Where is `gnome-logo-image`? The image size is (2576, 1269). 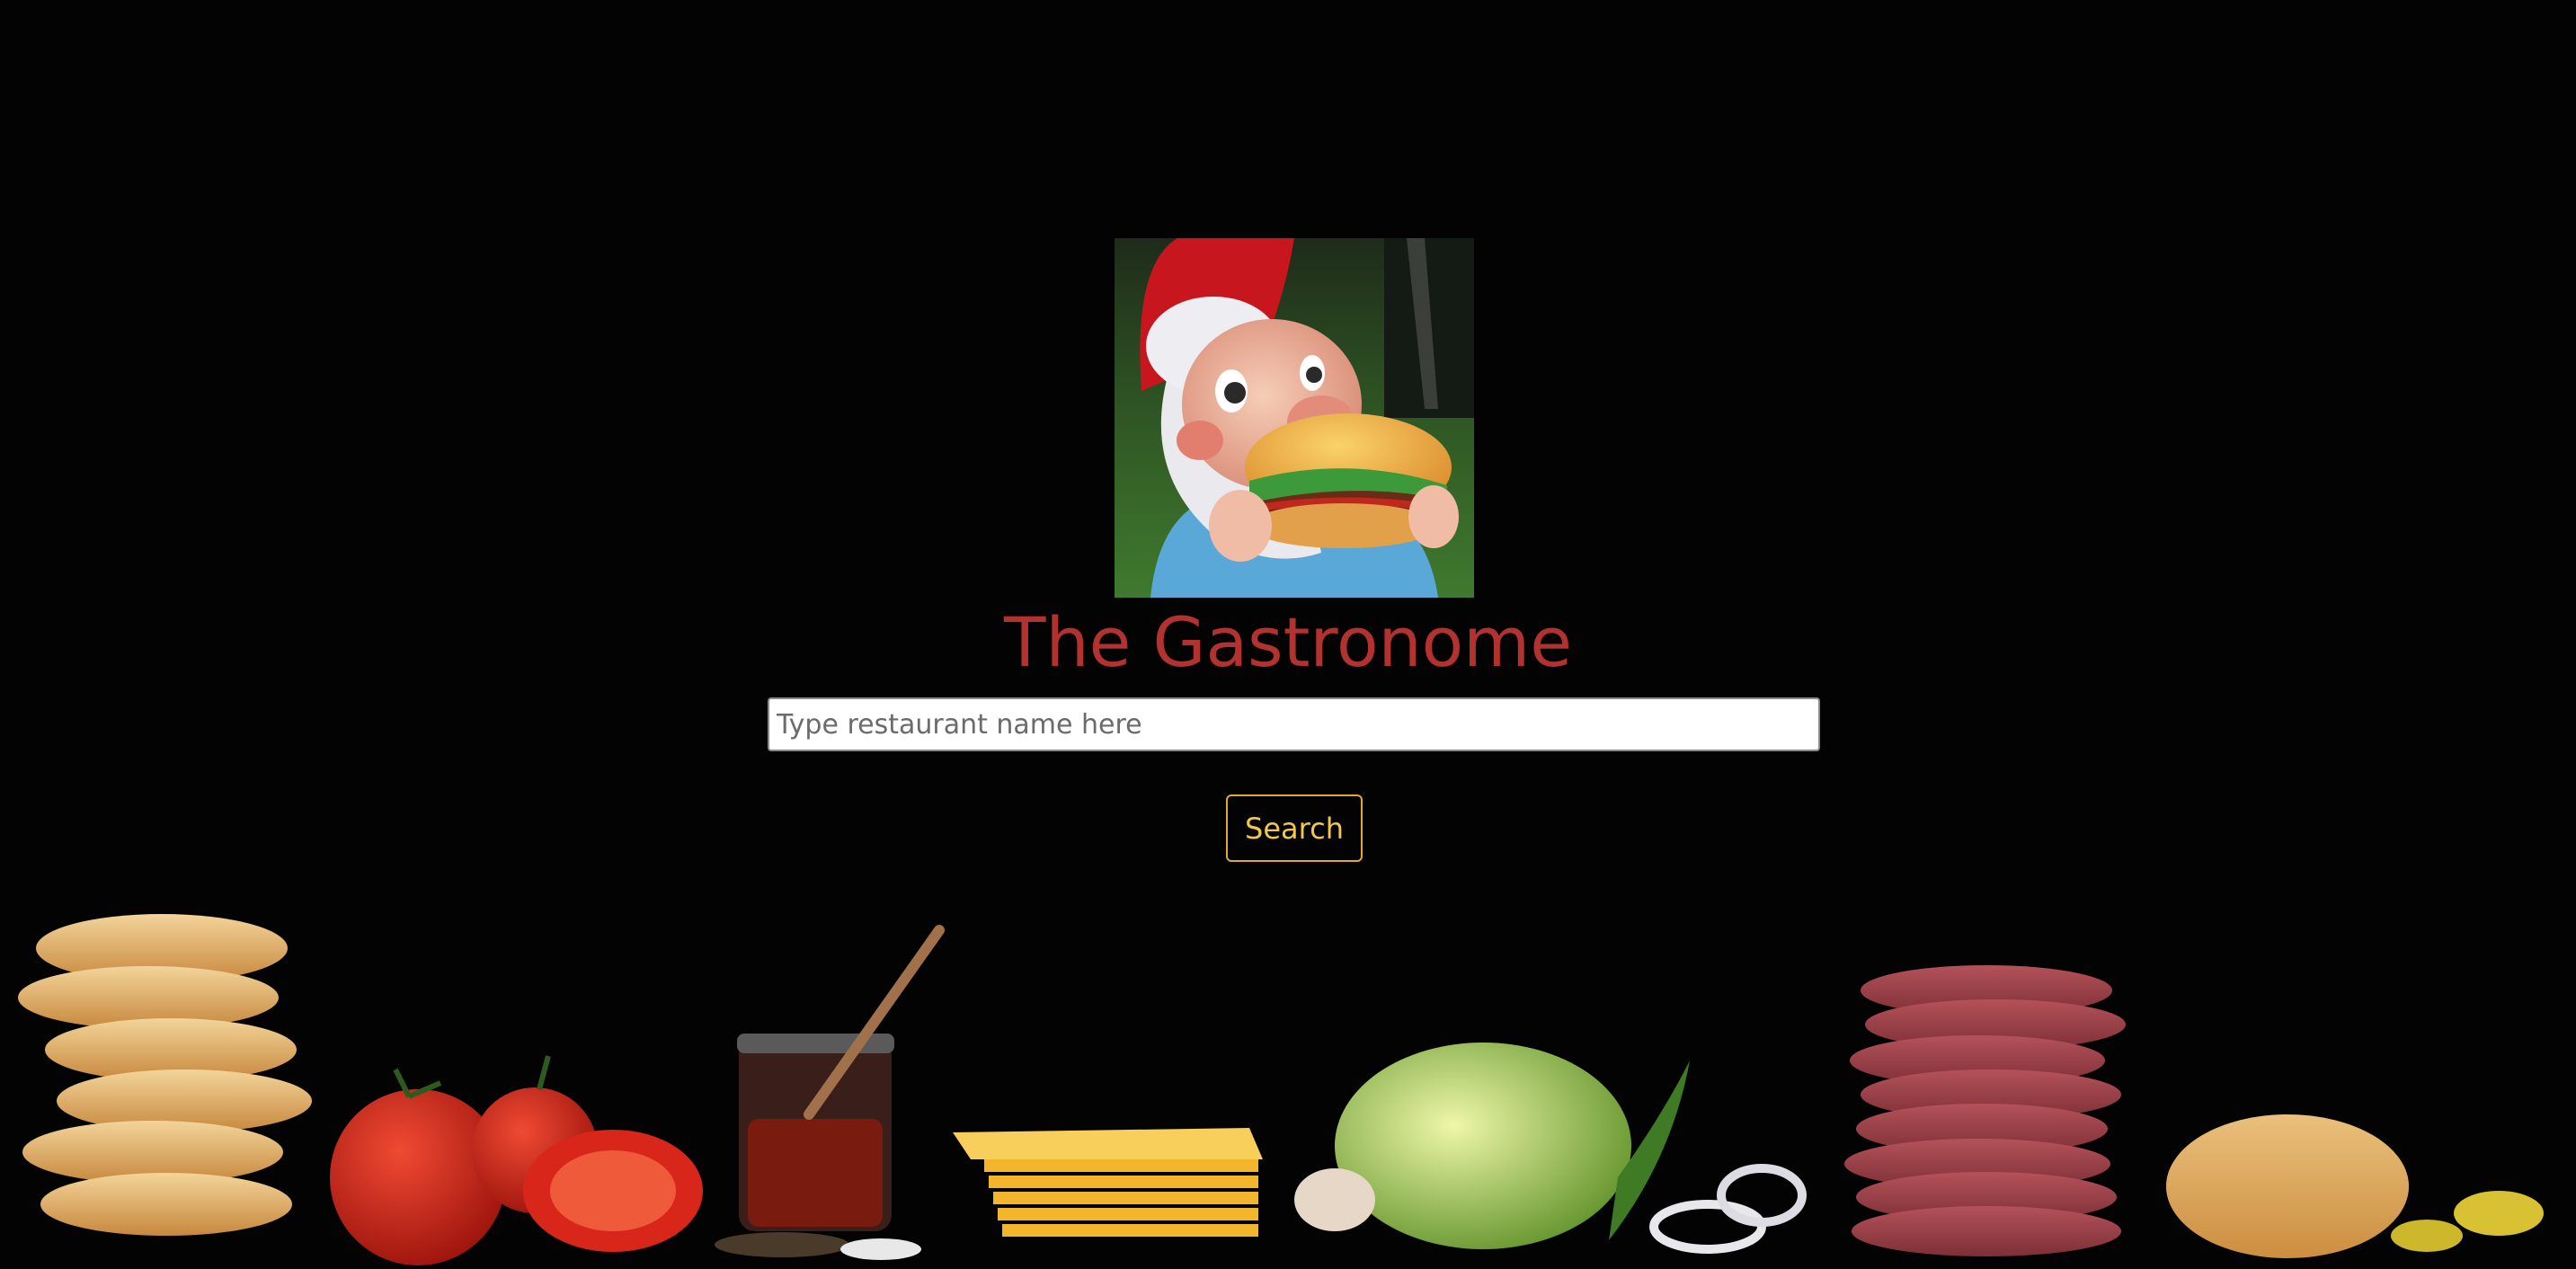 gnome-logo-image is located at coordinates (1294, 418).